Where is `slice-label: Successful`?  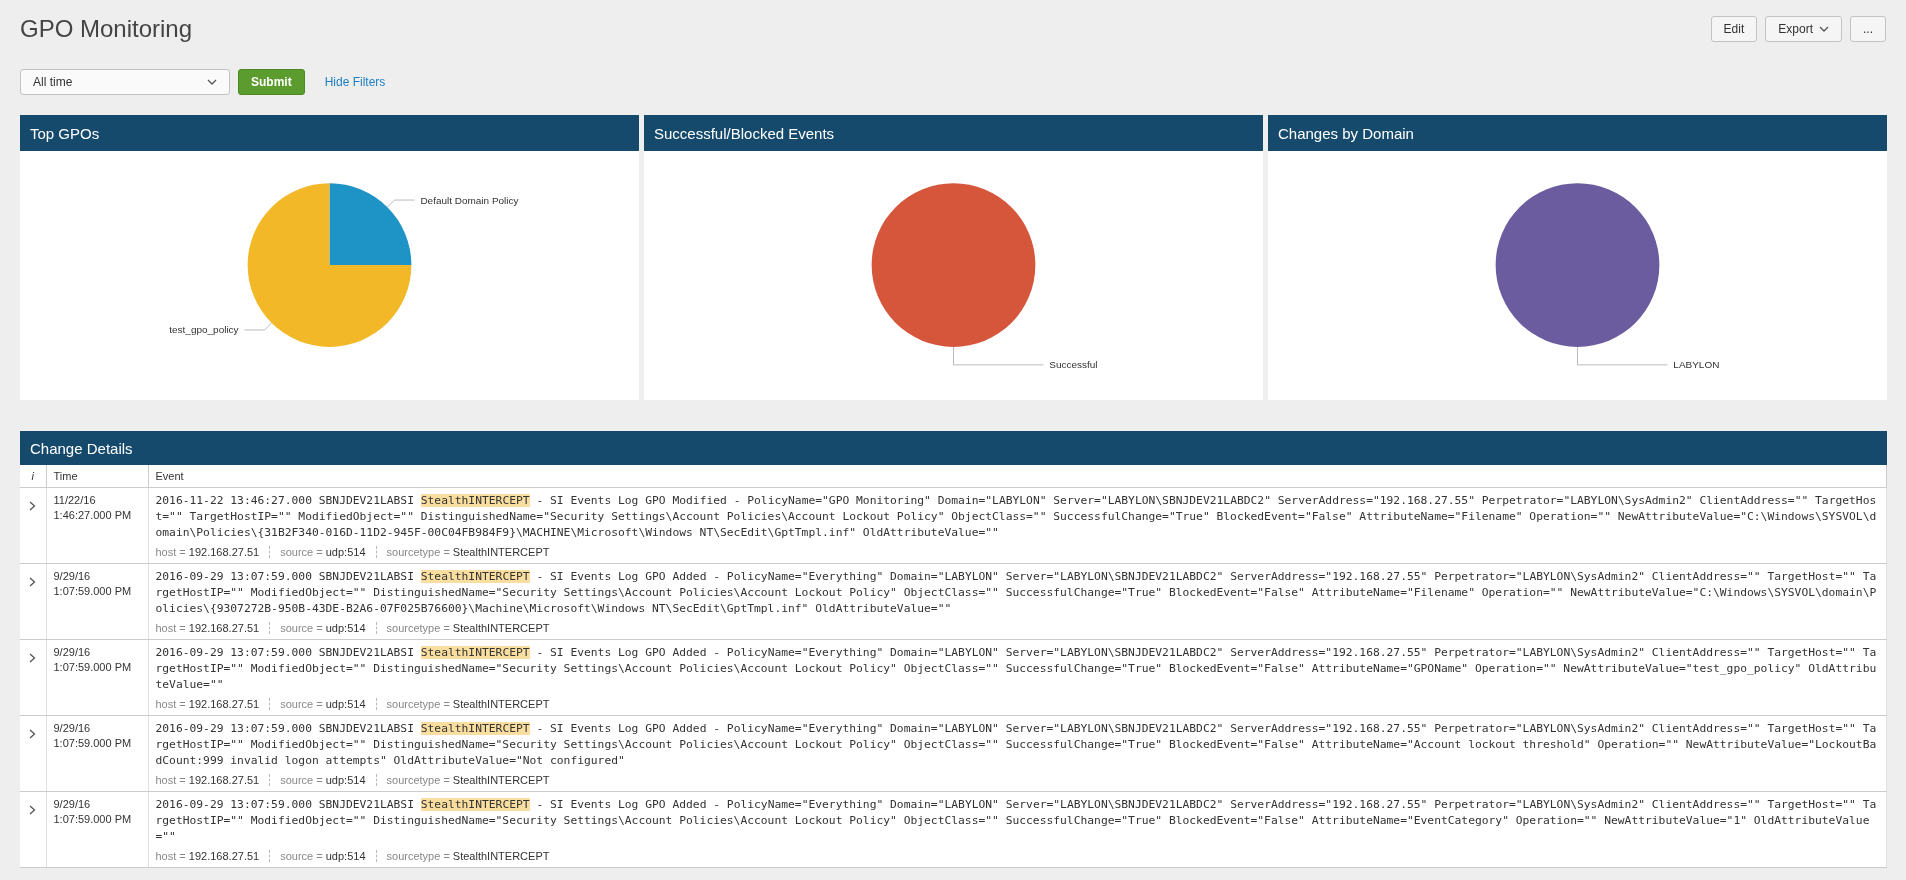 slice-label: Successful is located at coordinates (1073, 365).